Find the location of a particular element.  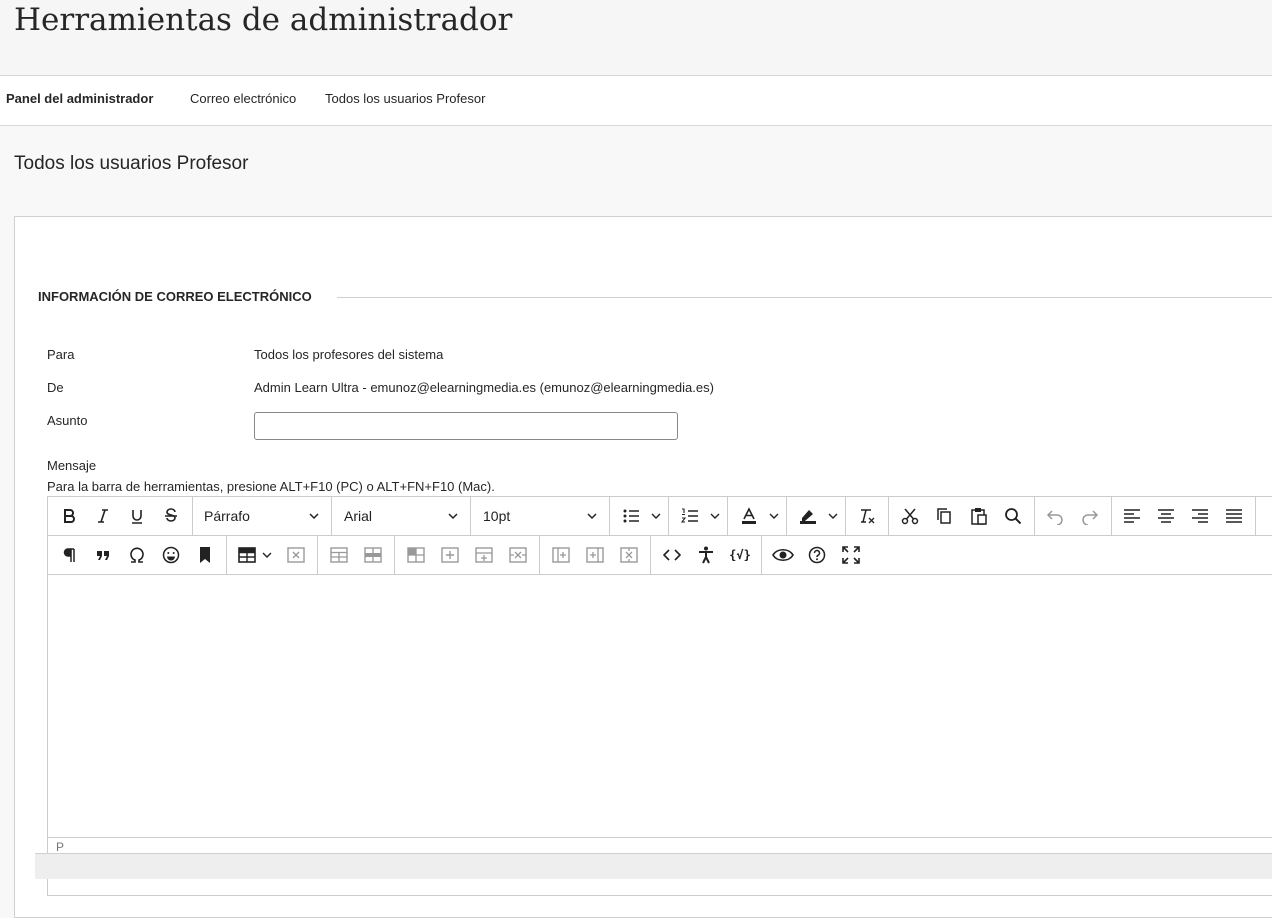

table-dropdown is located at coordinates (267, 555).